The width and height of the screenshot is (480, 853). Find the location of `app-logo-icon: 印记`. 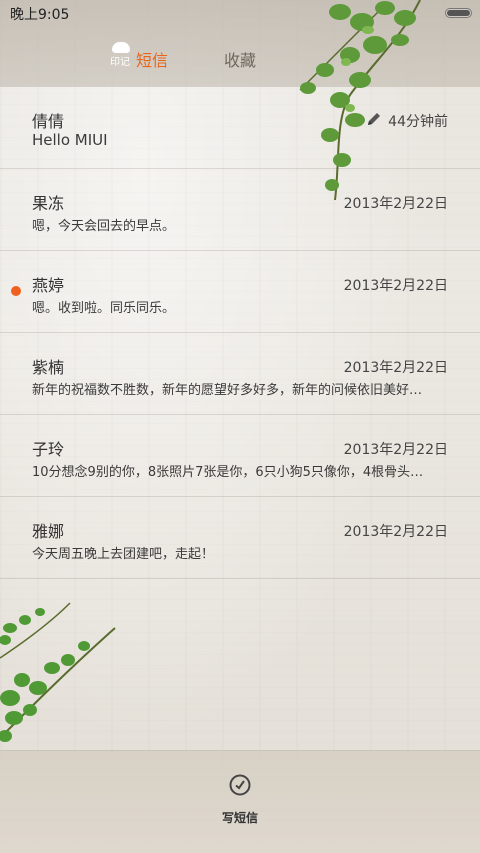

app-logo-icon: 印记 is located at coordinates (121, 55).